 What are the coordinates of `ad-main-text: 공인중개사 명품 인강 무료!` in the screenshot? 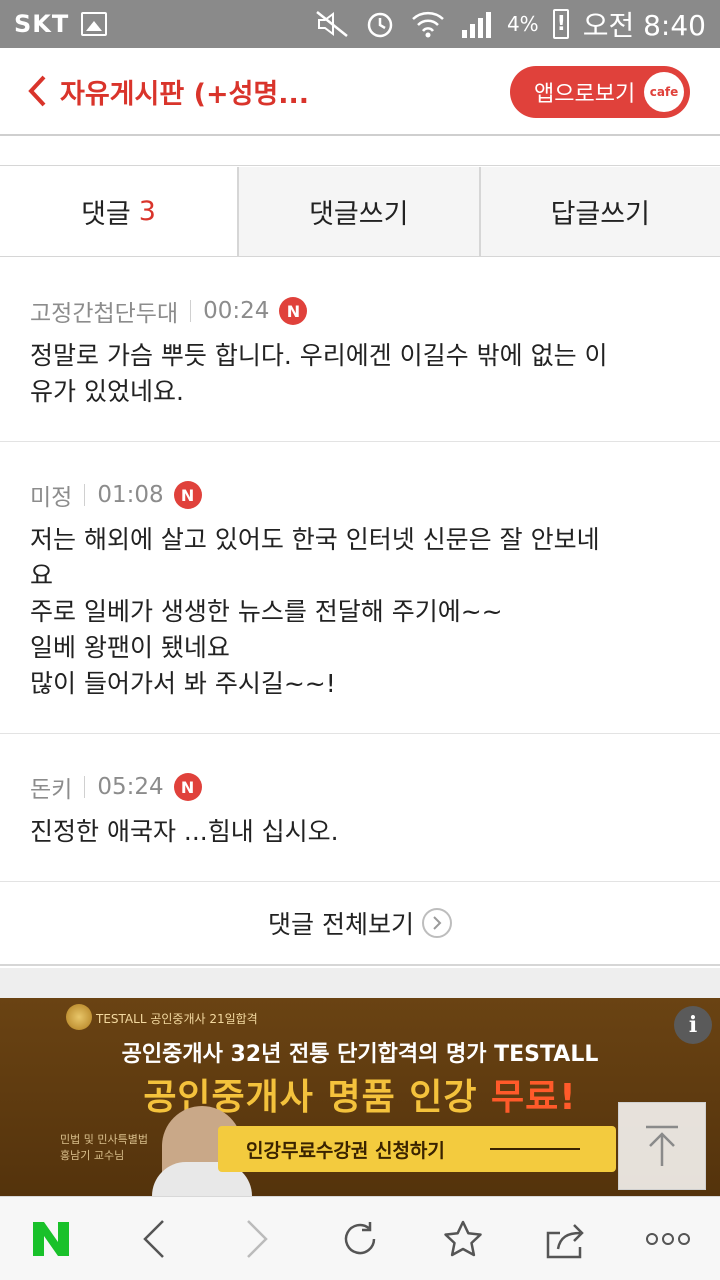 It's located at (360, 1094).